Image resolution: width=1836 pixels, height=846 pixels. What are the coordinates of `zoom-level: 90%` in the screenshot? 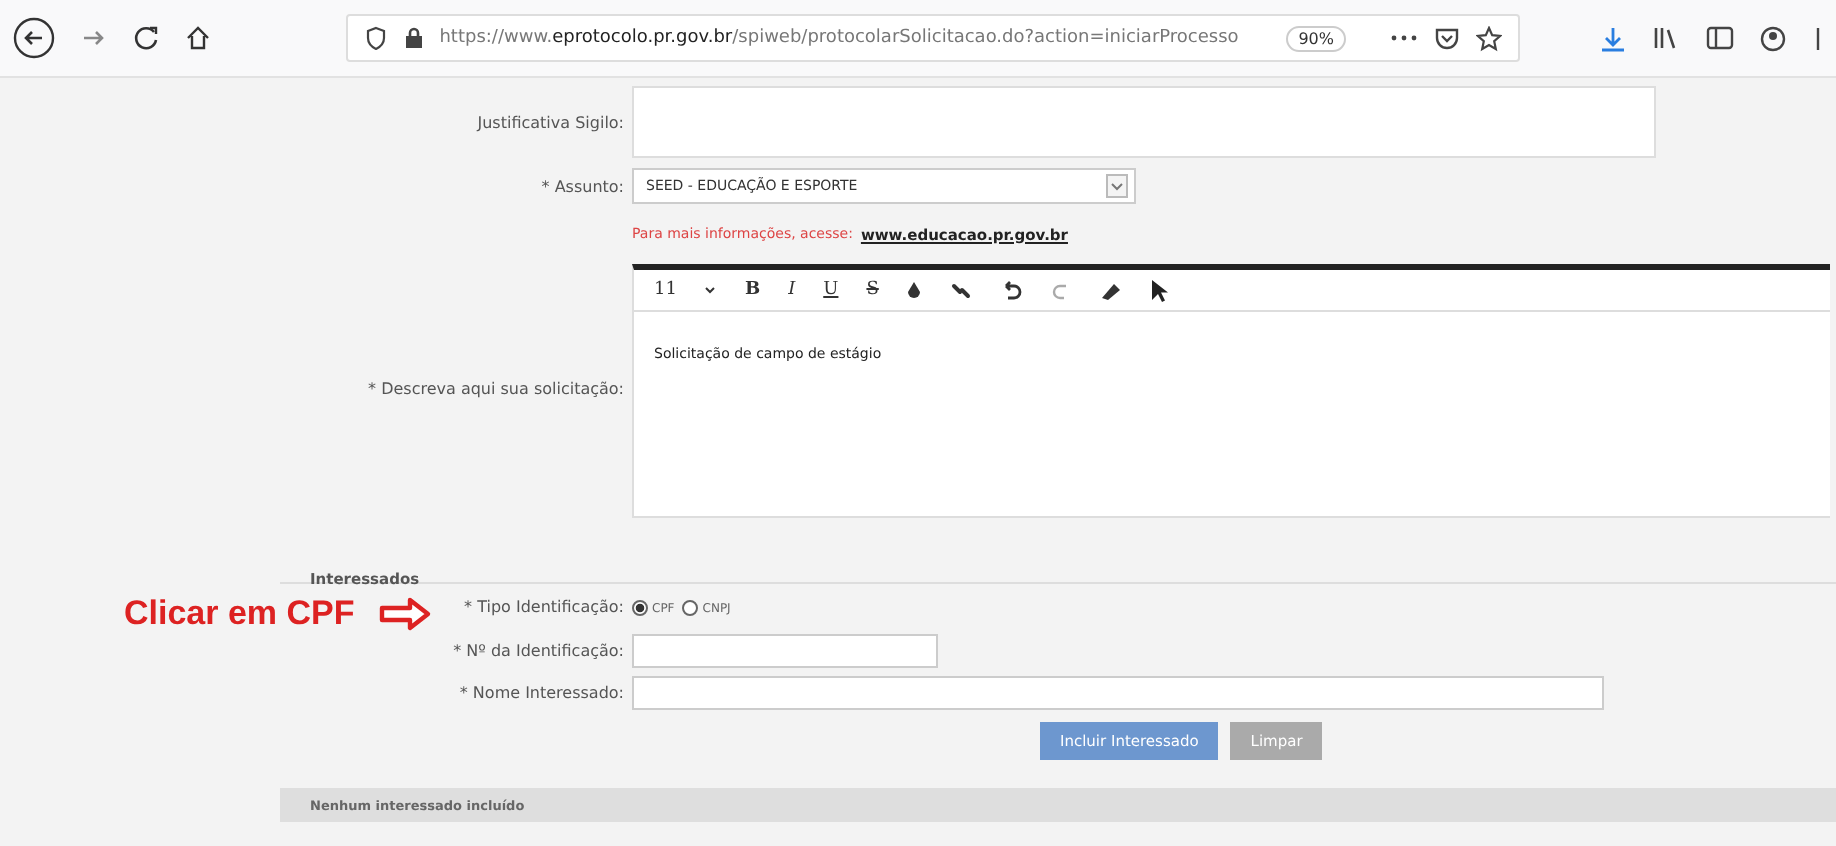 It's located at (1316, 38).